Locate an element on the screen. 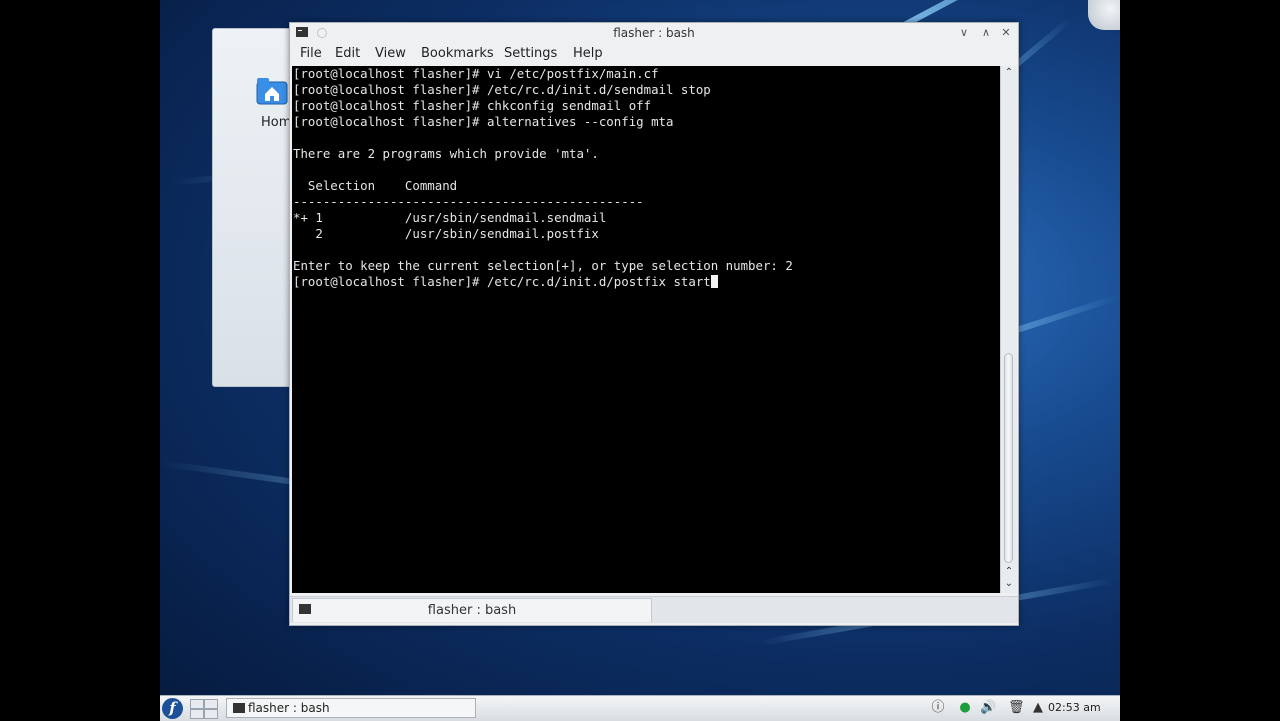  text-cursor is located at coordinates (714, 281).